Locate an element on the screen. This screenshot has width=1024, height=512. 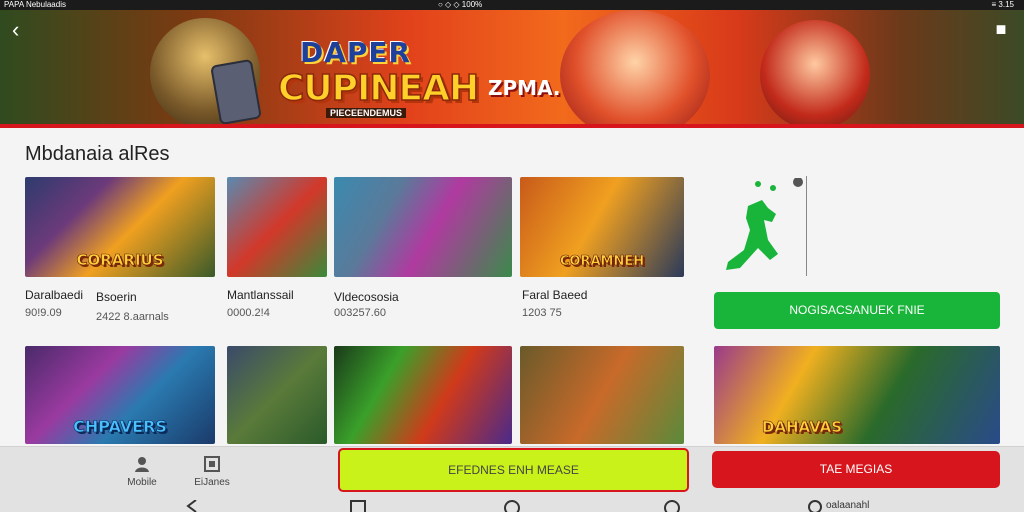
recents-nav-icon is located at coordinates (358, 506).